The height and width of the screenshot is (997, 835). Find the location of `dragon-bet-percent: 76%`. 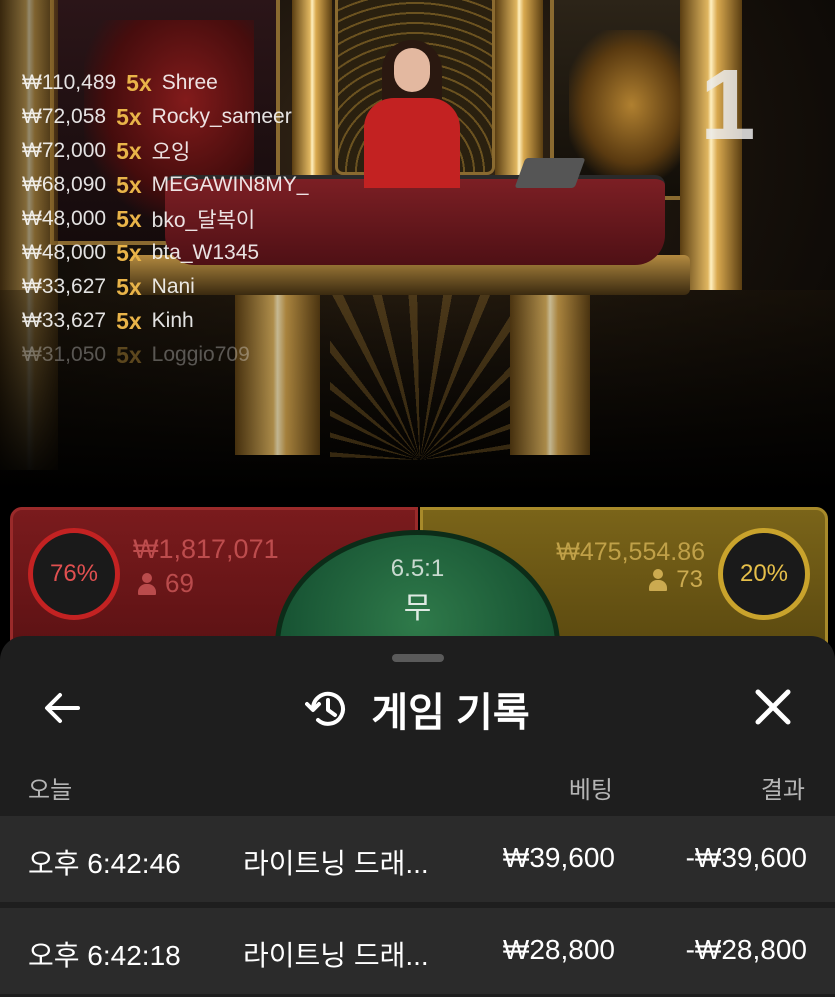

dragon-bet-percent: 76% is located at coordinates (74, 574).